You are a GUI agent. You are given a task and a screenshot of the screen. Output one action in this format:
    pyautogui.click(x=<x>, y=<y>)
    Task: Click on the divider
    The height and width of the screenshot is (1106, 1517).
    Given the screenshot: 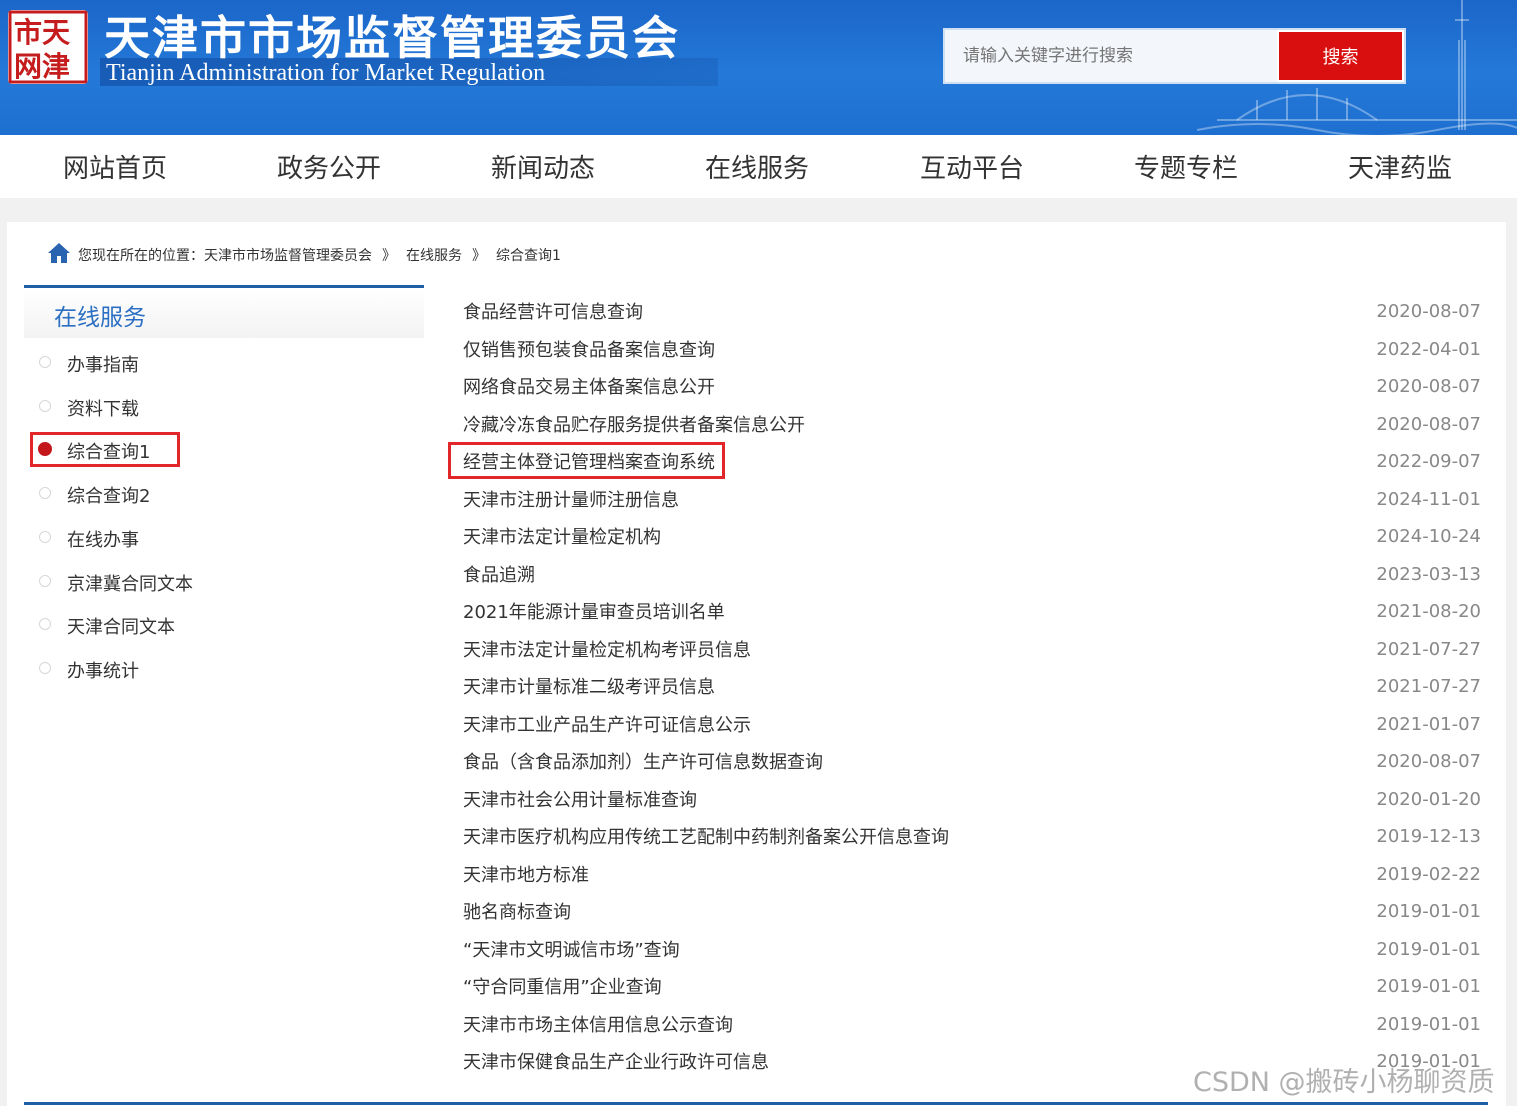 What is the action you would take?
    pyautogui.click(x=756, y=1103)
    